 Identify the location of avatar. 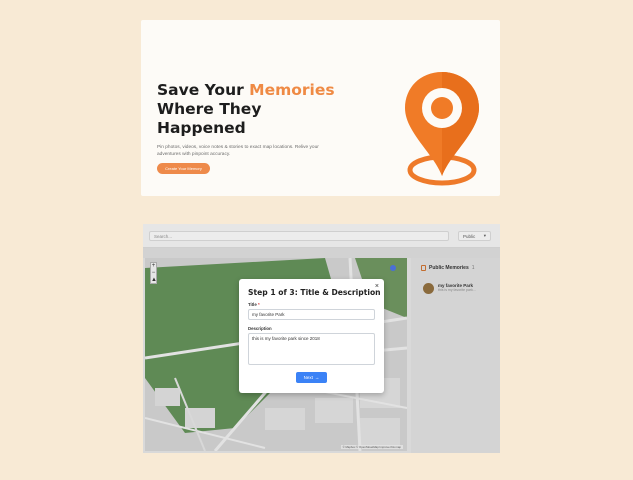
(428, 288).